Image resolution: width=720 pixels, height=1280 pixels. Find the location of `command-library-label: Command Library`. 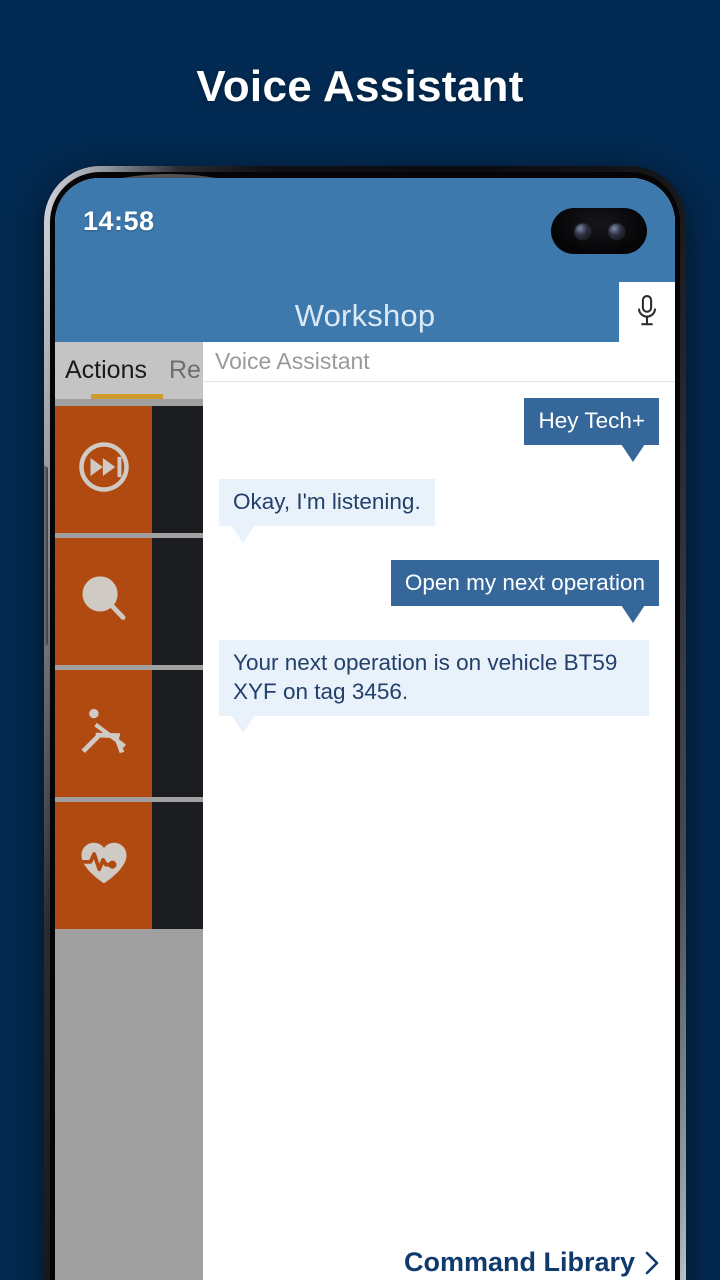

command-library-label: Command Library is located at coordinates (519, 1262).